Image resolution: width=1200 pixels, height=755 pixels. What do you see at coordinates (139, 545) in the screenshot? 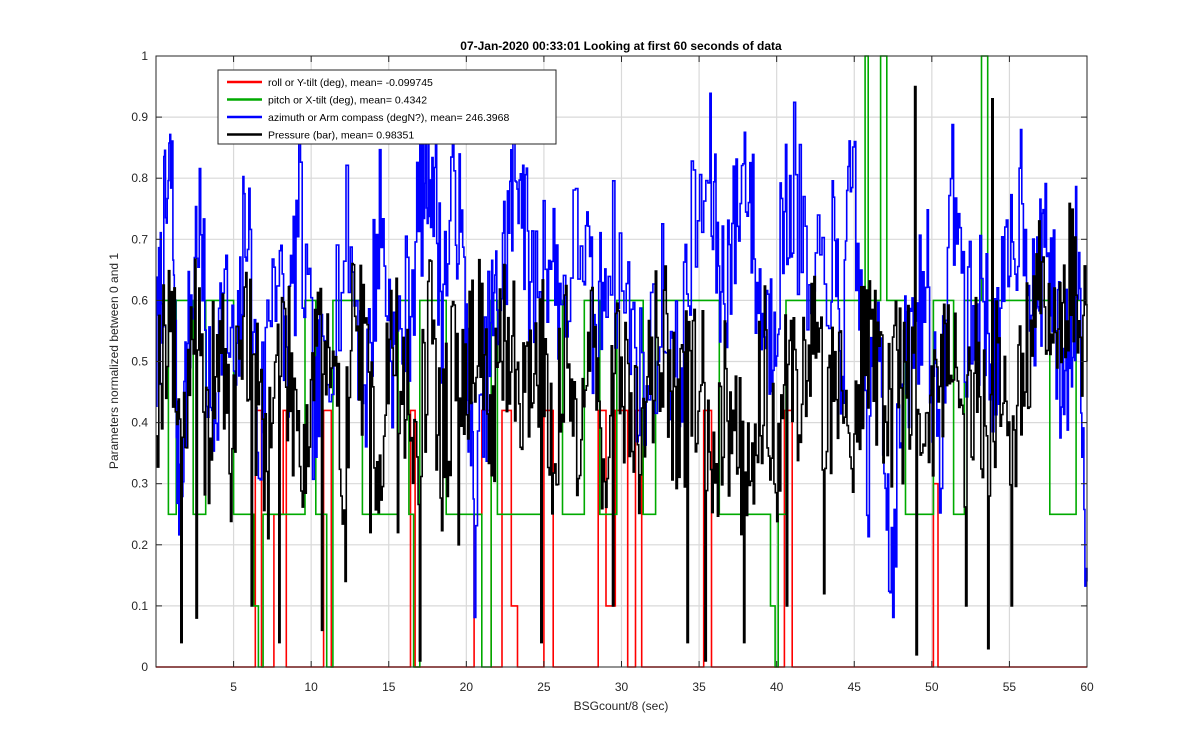
I see `y-tick-label: 0.2` at bounding box center [139, 545].